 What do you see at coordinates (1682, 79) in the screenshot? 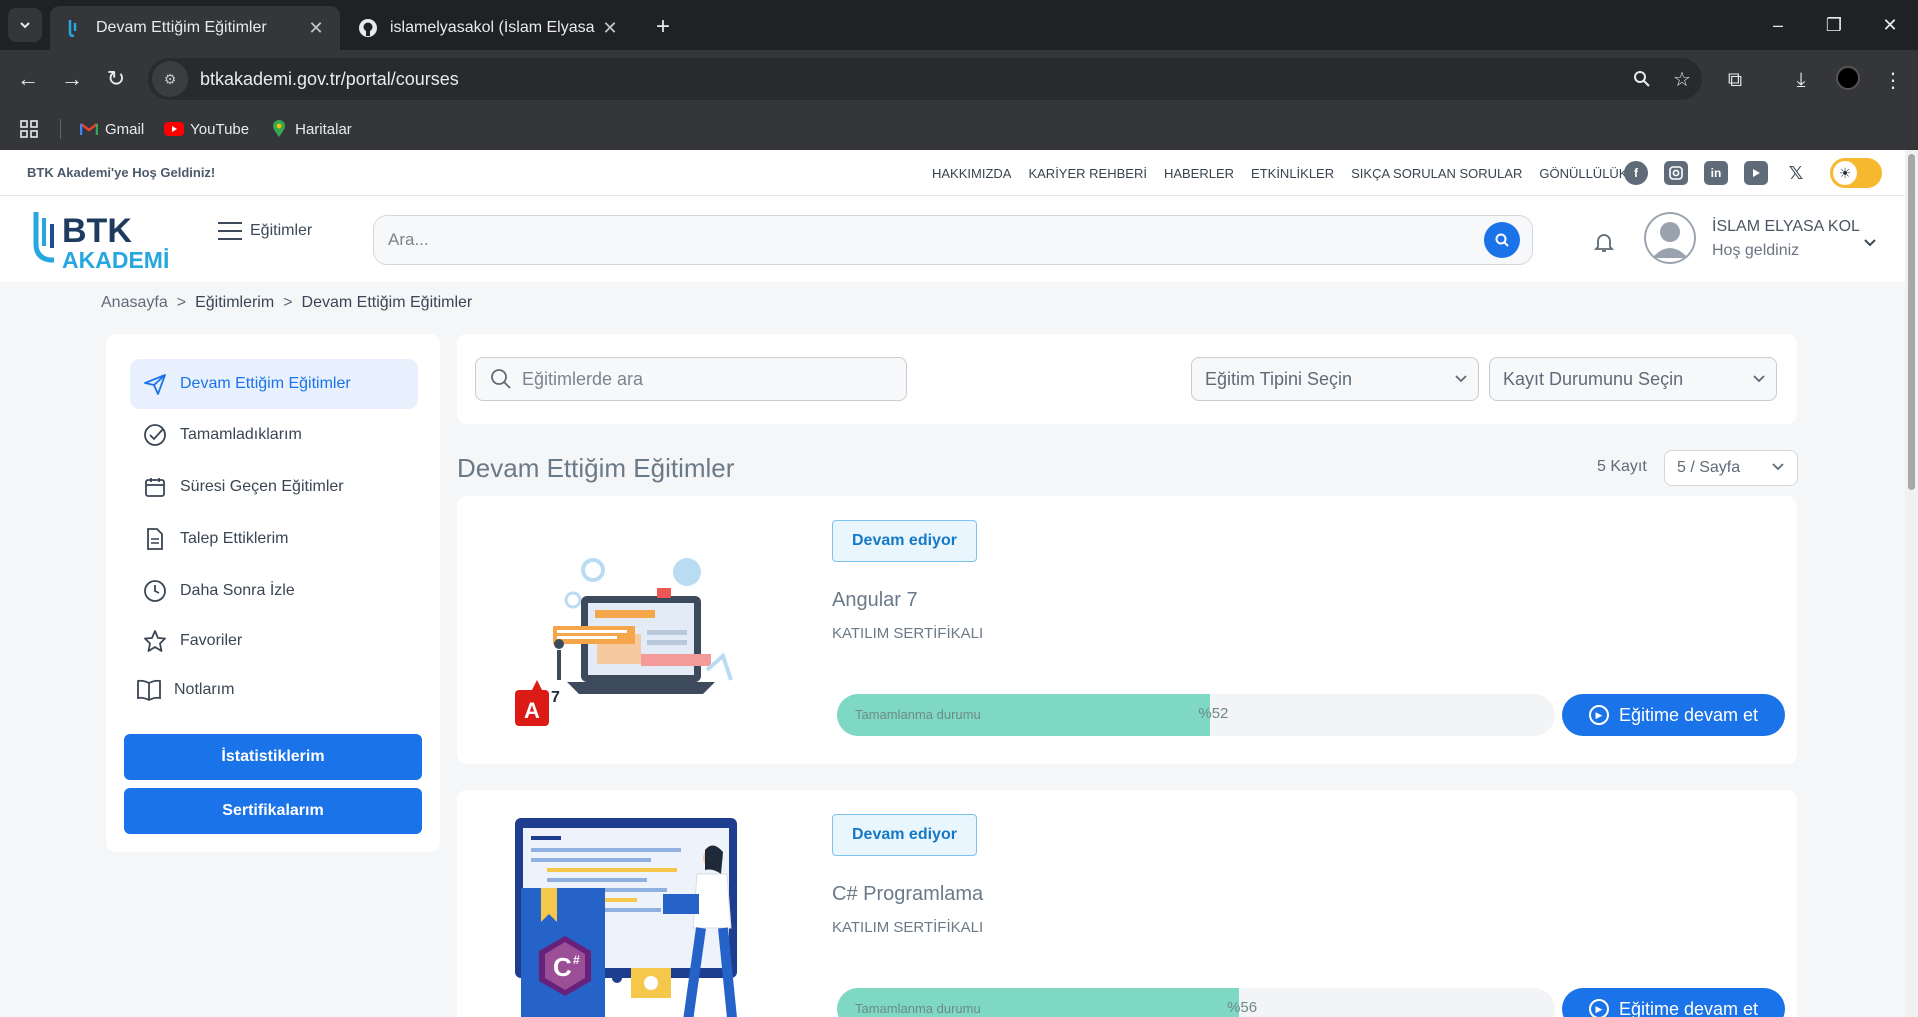
I see `bookmark-star-icon: ☆` at bounding box center [1682, 79].